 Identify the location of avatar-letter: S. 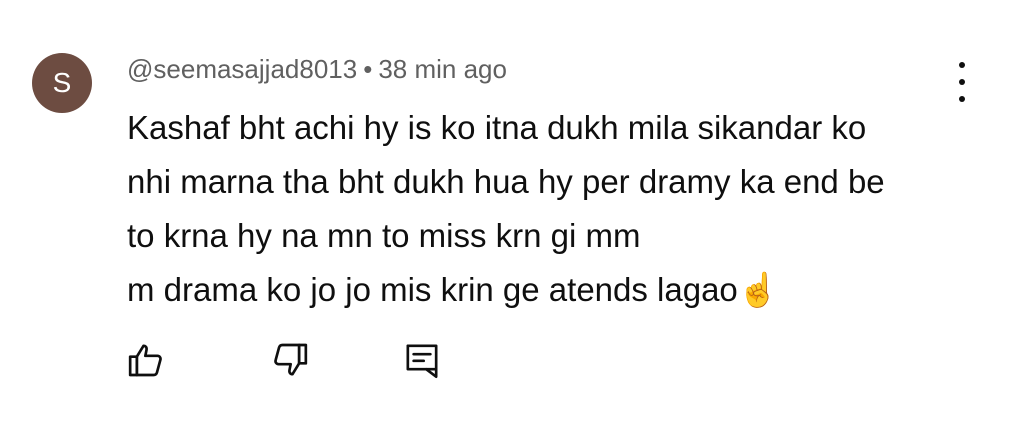
(62, 82).